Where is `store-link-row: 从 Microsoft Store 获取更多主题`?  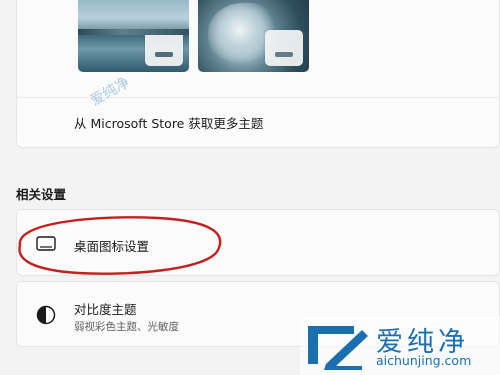
store-link-row: 从 Microsoft Store 获取更多主题 is located at coordinates (258, 123).